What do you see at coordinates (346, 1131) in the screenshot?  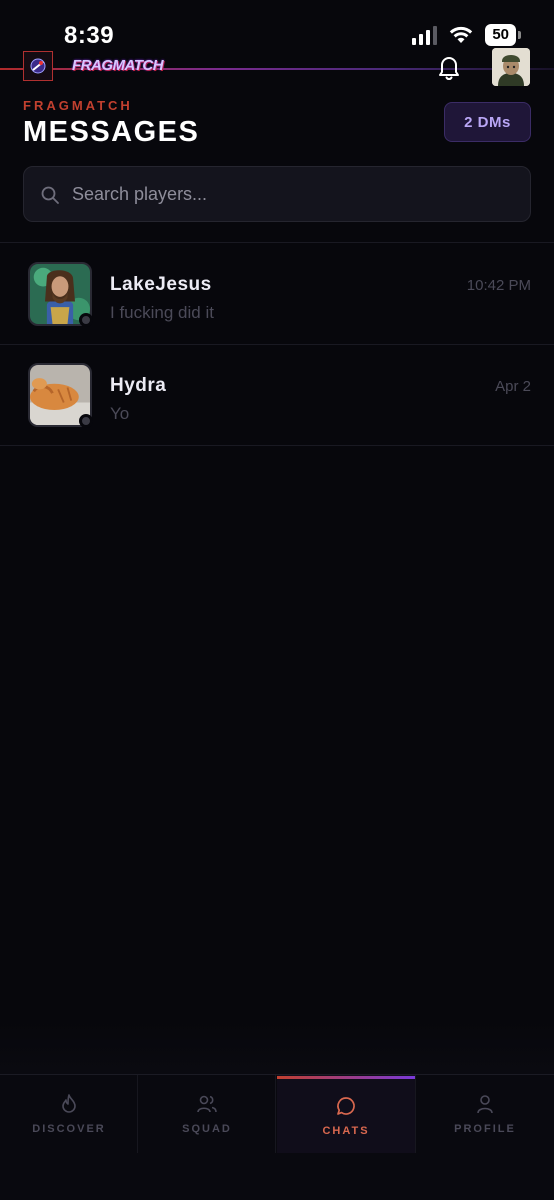 I see `nav-label: CHATS` at bounding box center [346, 1131].